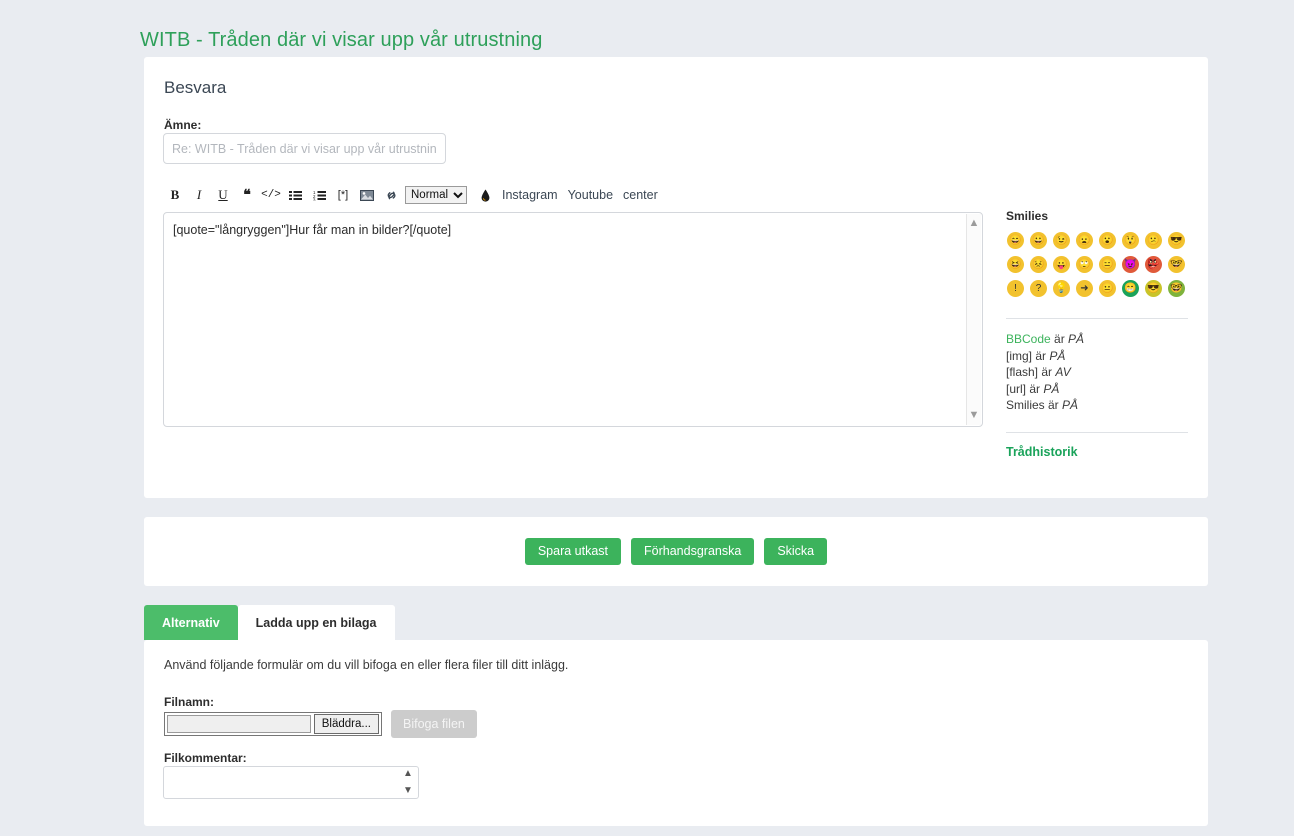  What do you see at coordinates (367, 195) in the screenshot?
I see `image-icon` at bounding box center [367, 195].